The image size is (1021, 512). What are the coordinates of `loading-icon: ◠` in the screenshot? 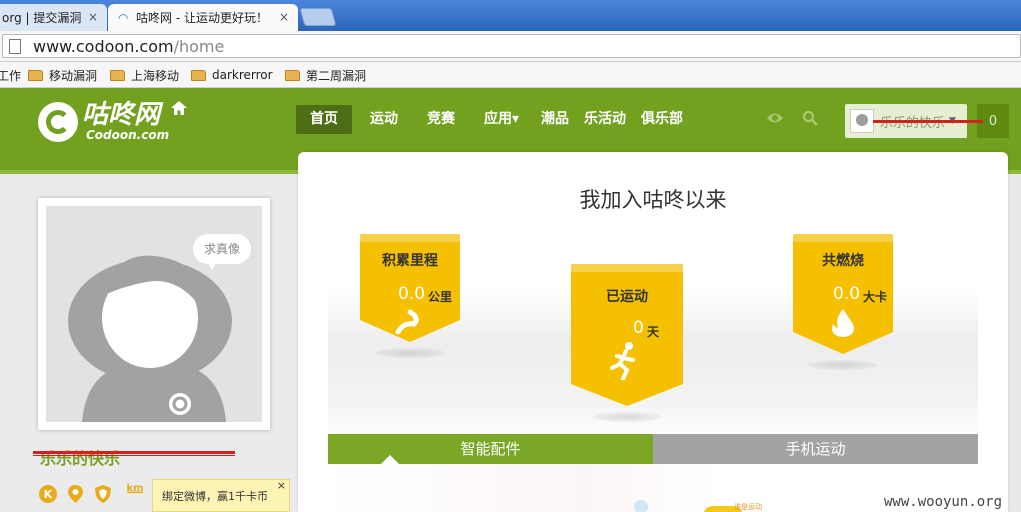 It's located at (123, 17).